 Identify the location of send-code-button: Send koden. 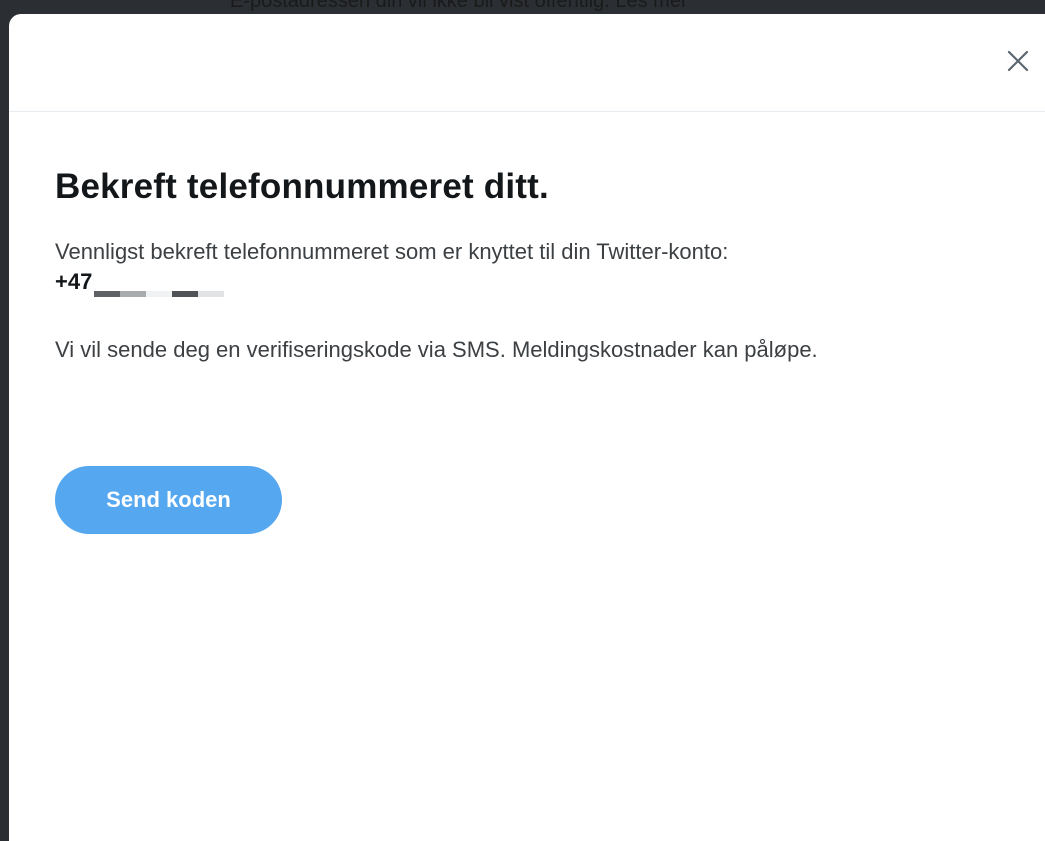
(168, 500).